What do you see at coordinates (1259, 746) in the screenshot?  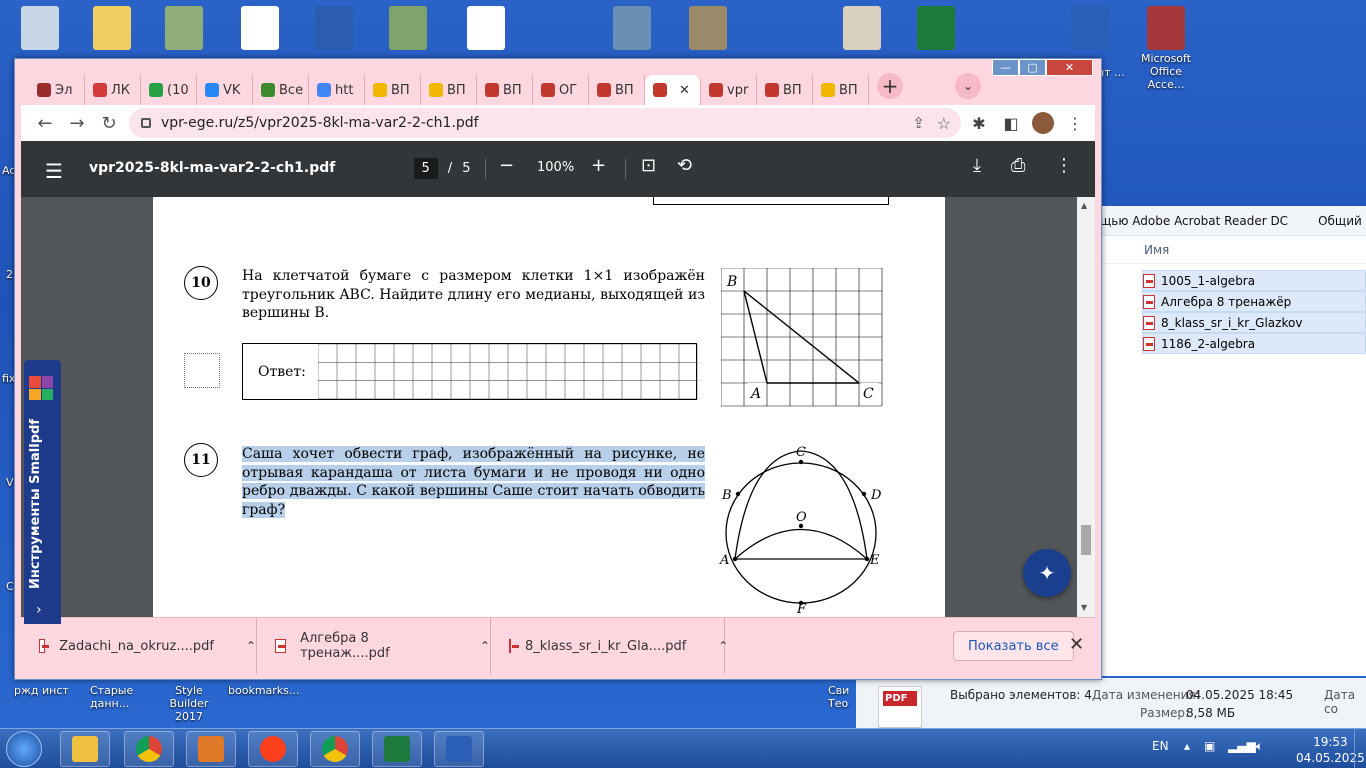 I see `volume-icon: 🔈︎` at bounding box center [1259, 746].